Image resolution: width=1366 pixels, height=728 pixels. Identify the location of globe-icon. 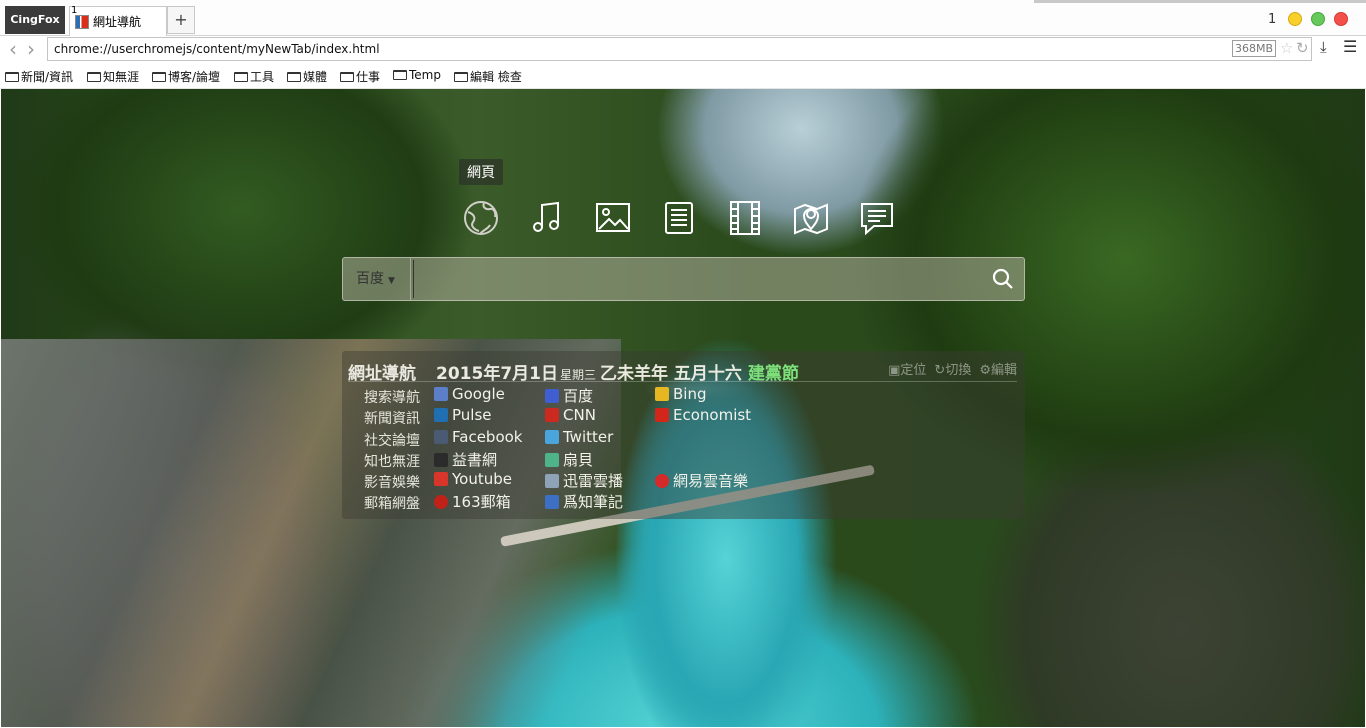
(481, 218).